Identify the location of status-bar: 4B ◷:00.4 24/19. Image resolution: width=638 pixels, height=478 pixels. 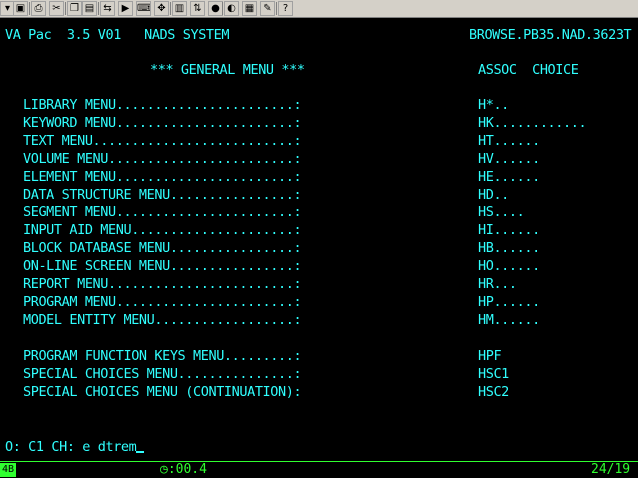
(319, 469).